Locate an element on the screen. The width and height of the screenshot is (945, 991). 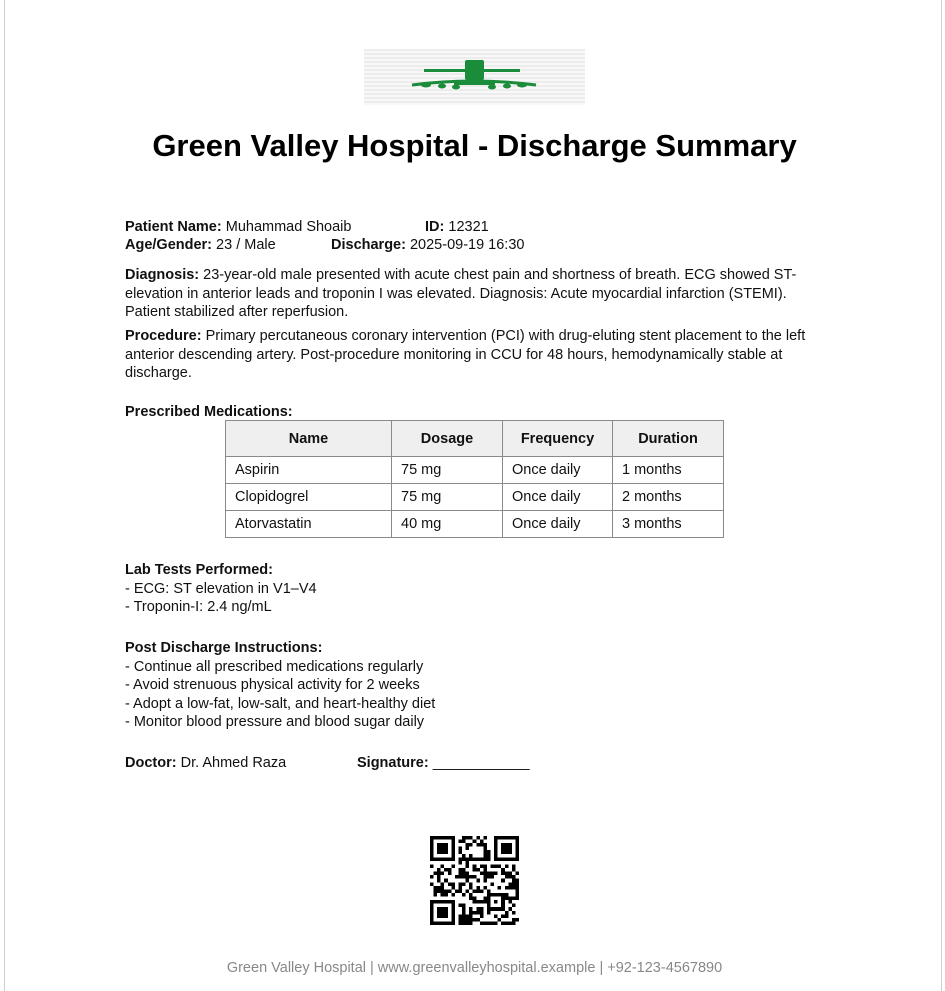
column-header: Dosage is located at coordinates (447, 438).